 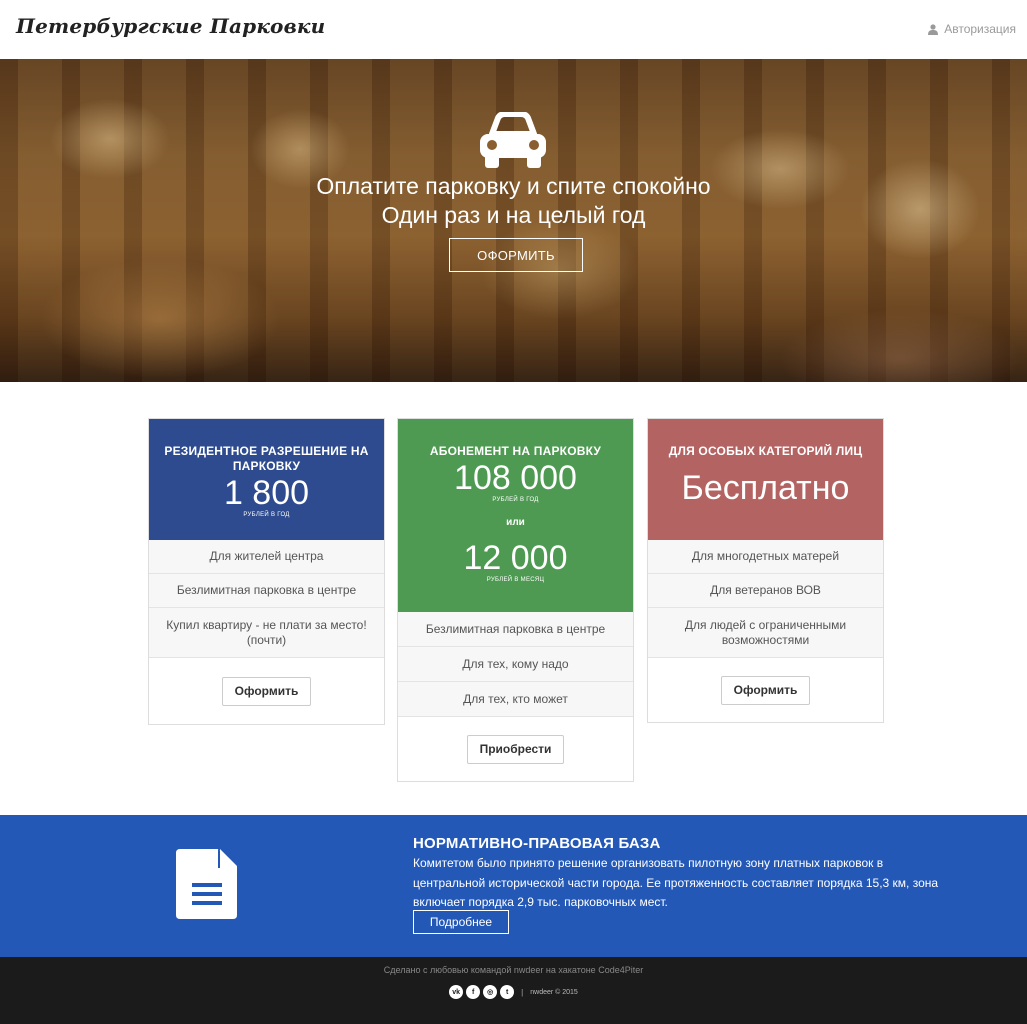 I want to click on feature-item: Для тех, кому надо, so click(x=515, y=664).